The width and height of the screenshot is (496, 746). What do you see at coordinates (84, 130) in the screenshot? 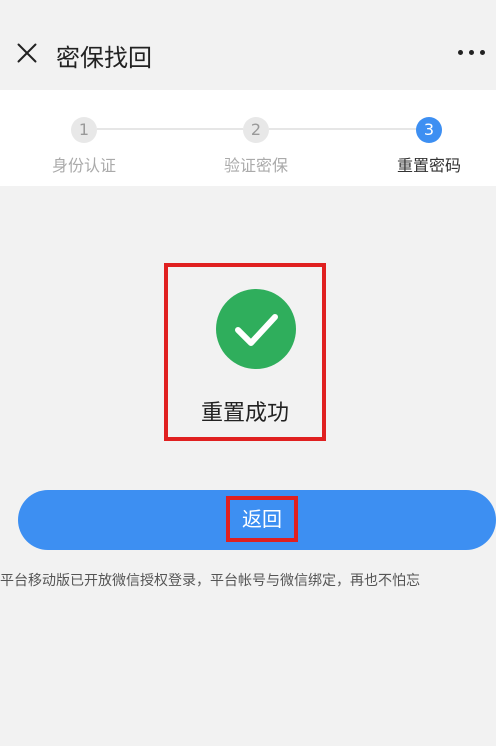
I see `step-number-1: 1` at bounding box center [84, 130].